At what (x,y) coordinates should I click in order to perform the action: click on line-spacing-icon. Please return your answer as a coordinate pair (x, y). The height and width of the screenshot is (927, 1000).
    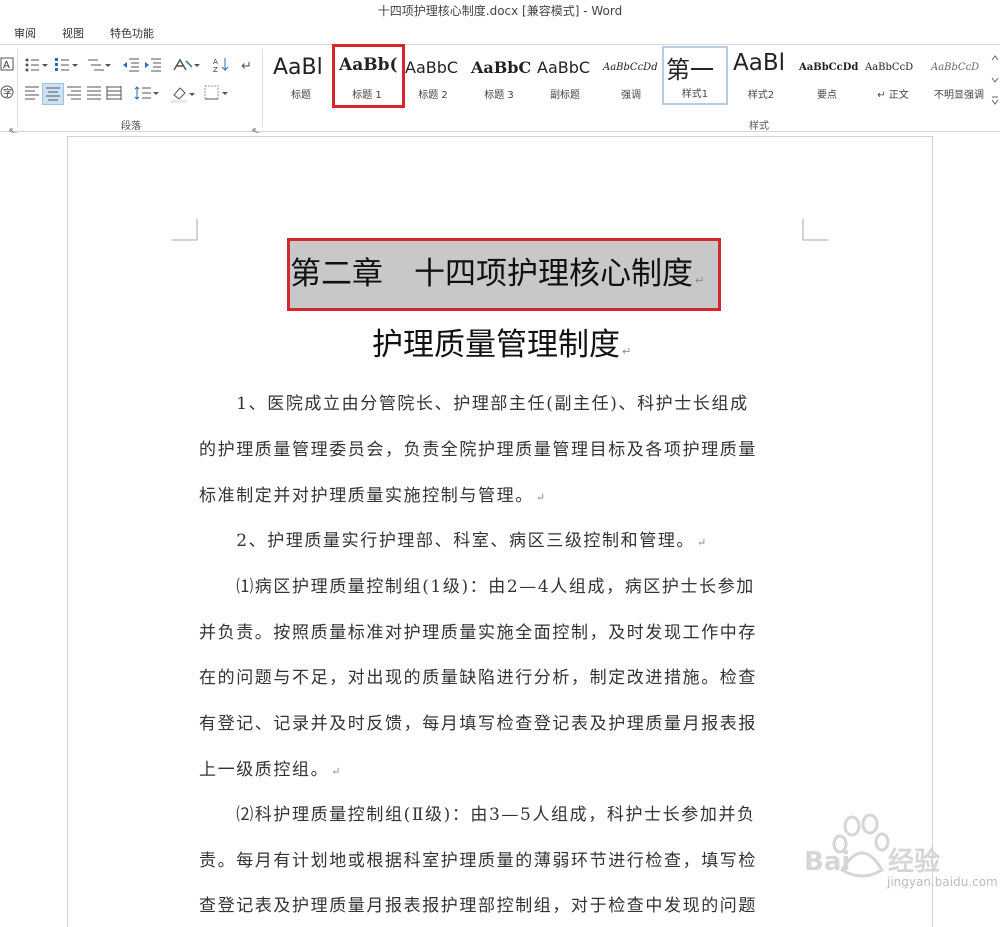
    Looking at the image, I should click on (146, 94).